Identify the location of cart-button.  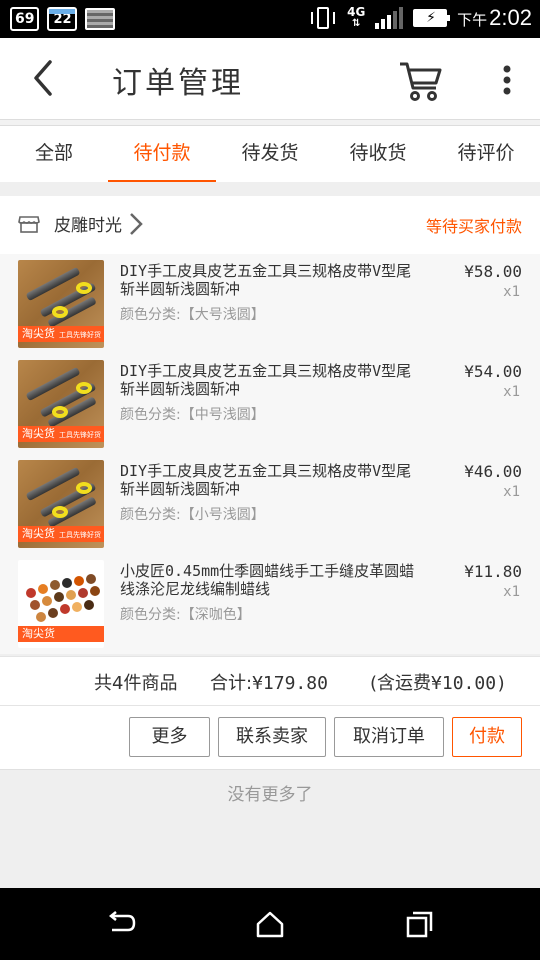
(420, 80).